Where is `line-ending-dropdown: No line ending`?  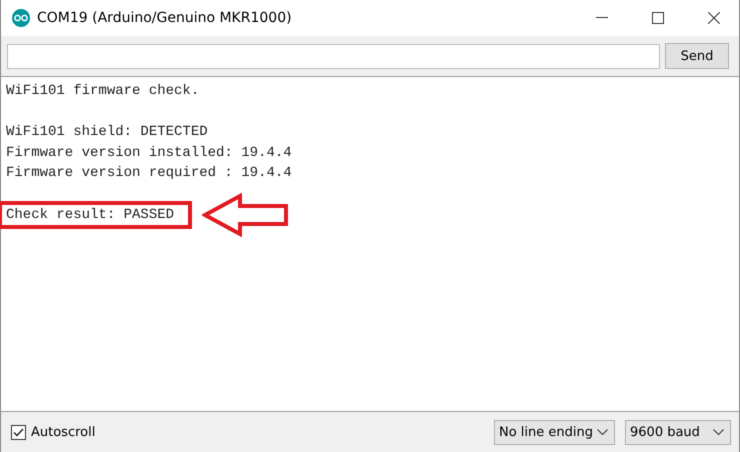
line-ending-dropdown: No line ending is located at coordinates (554, 432).